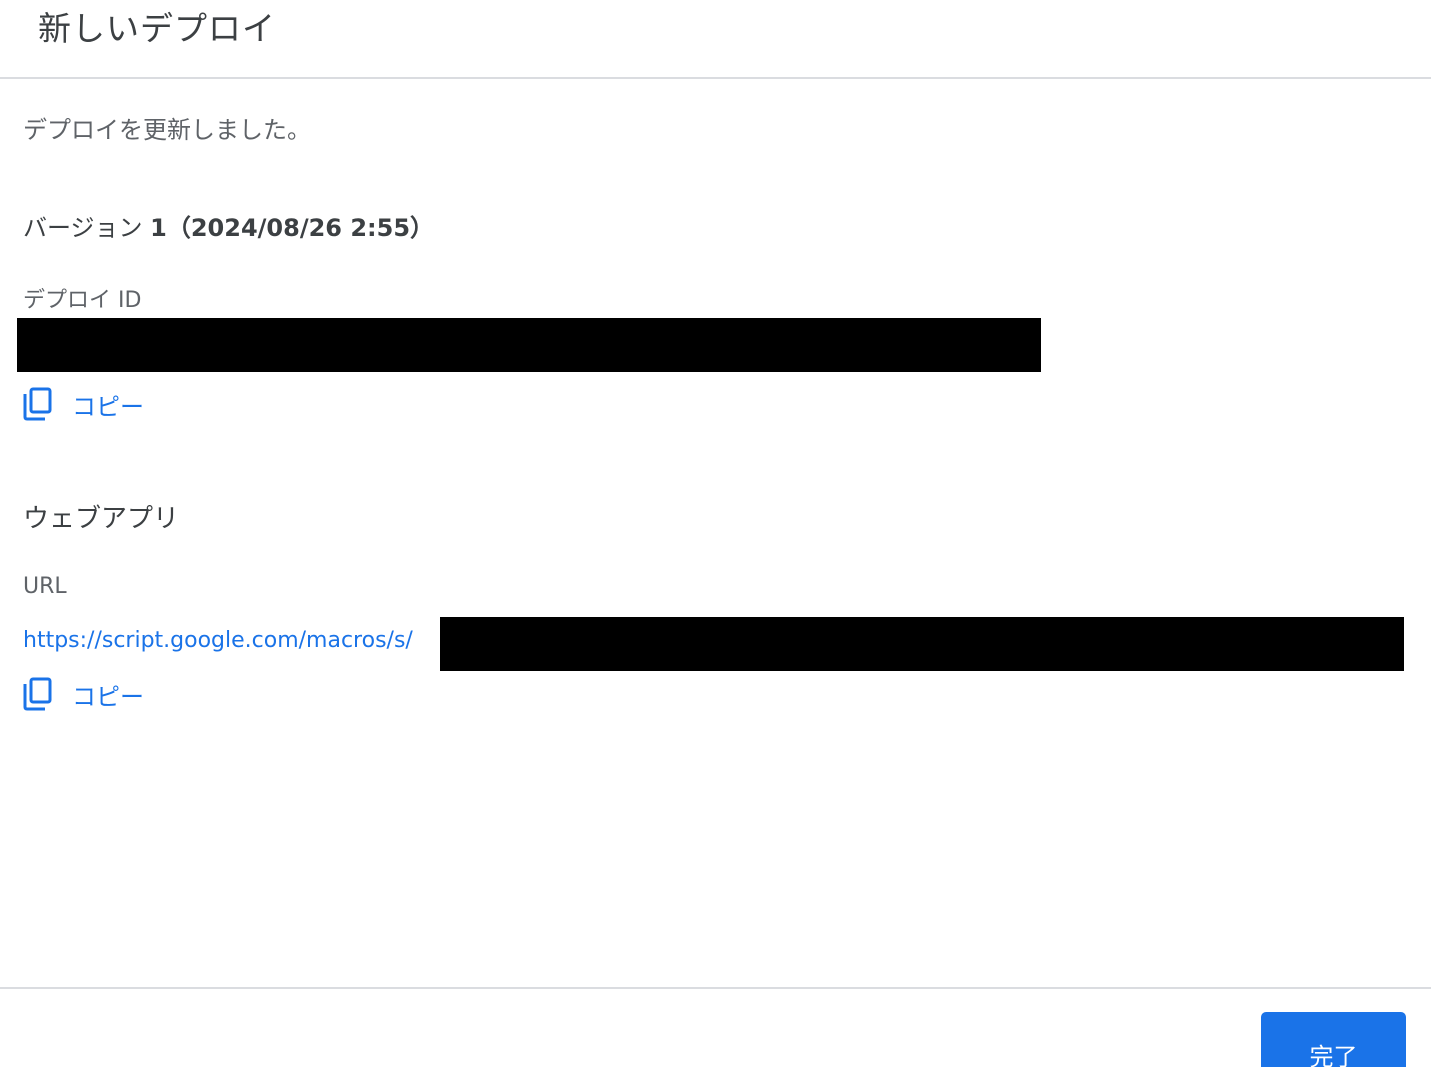 This screenshot has width=1431, height=1067. I want to click on web-app-url-redacted-value, so click(922, 644).